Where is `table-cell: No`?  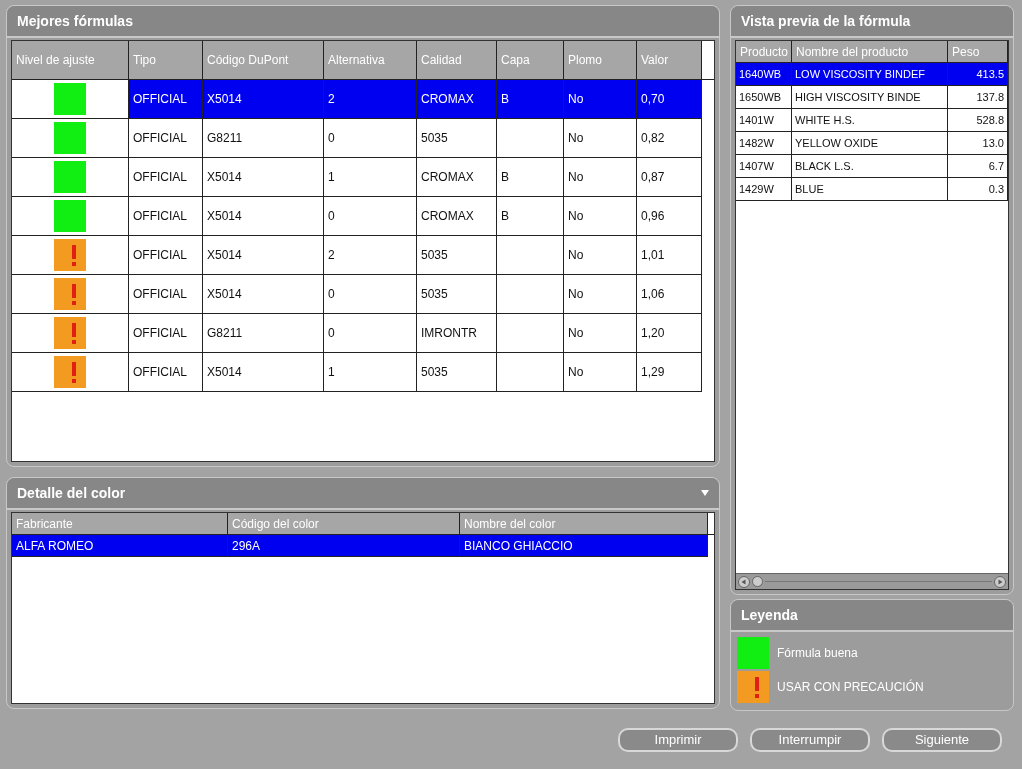
table-cell: No is located at coordinates (600, 99).